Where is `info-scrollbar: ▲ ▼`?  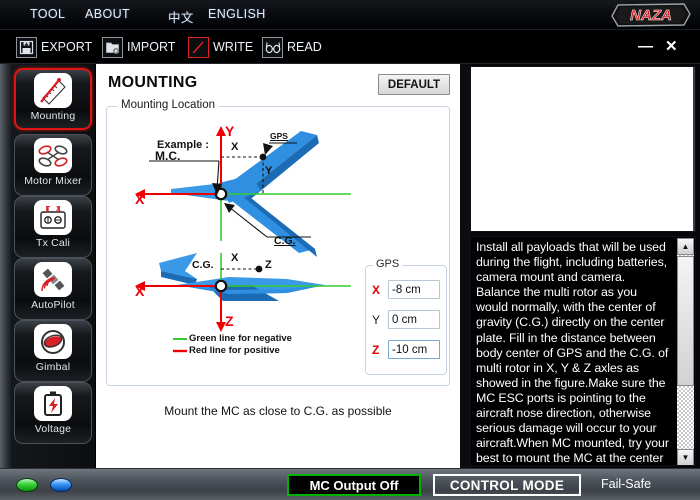 info-scrollbar: ▲ ▼ is located at coordinates (685, 351).